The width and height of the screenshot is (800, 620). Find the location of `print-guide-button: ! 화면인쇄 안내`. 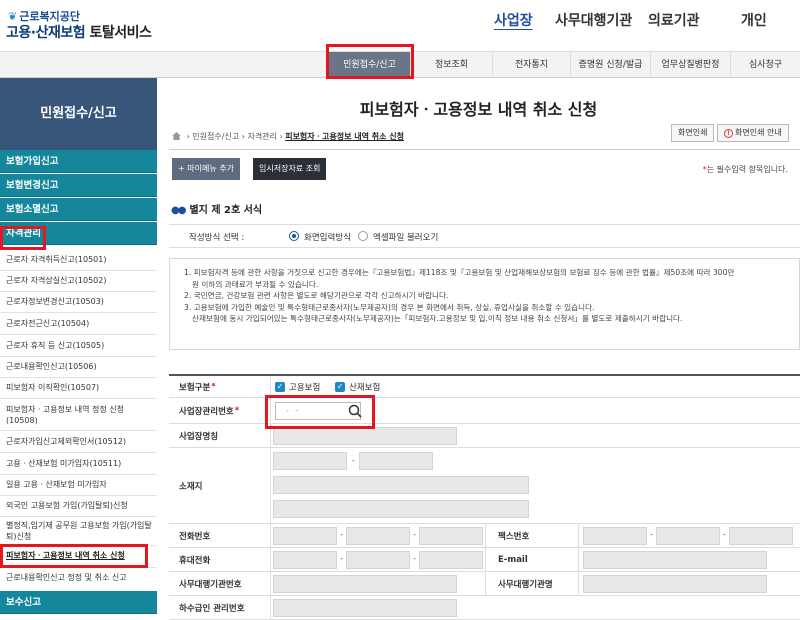

print-guide-button: ! 화면인쇄 안내 is located at coordinates (753, 133).